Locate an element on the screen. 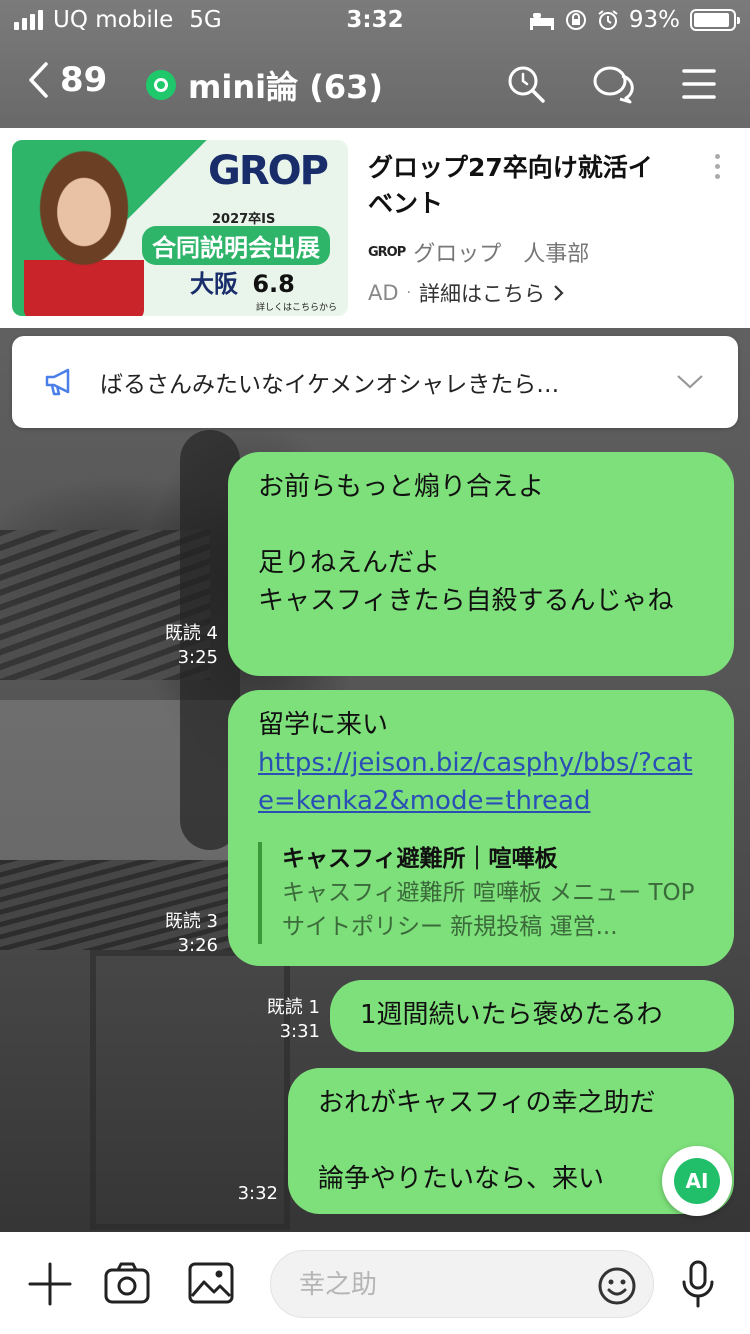 The height and width of the screenshot is (1334, 750). read-receipt: 既読 3 is located at coordinates (191, 921).